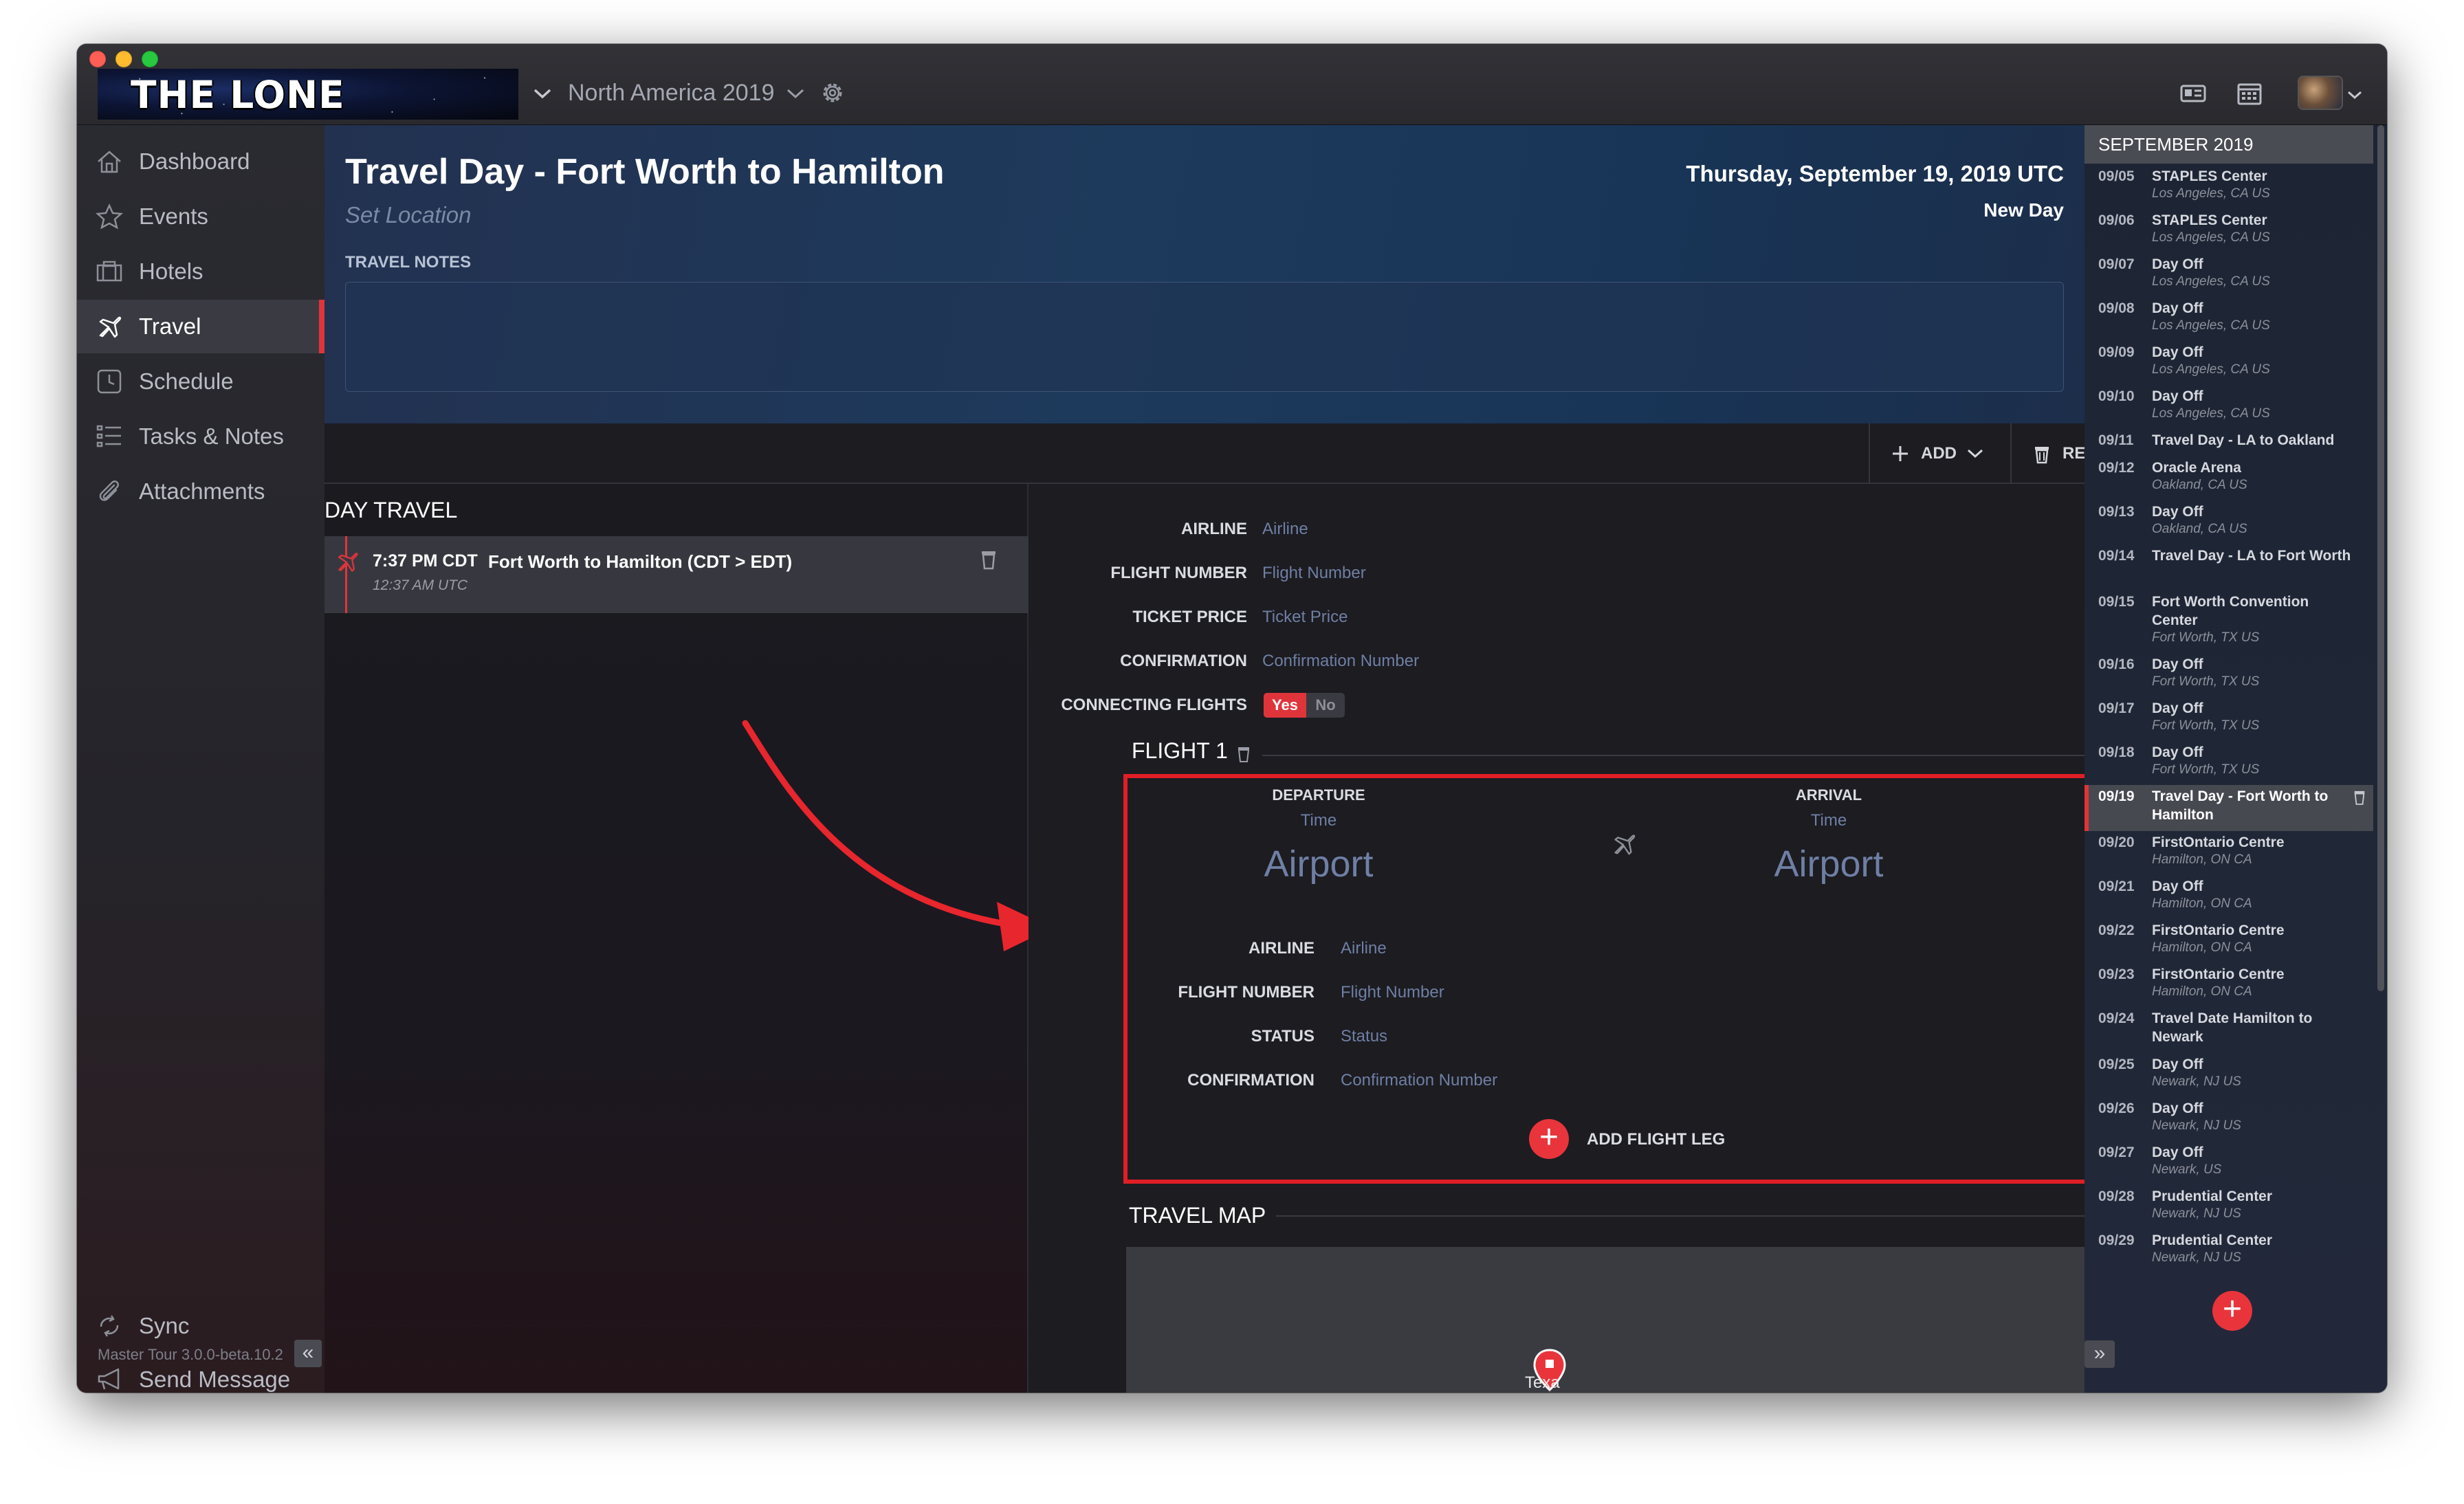 The image size is (2464, 1504). I want to click on calendar-entry: 09/07 Day Off Los Angeles, CA US, so click(2228, 275).